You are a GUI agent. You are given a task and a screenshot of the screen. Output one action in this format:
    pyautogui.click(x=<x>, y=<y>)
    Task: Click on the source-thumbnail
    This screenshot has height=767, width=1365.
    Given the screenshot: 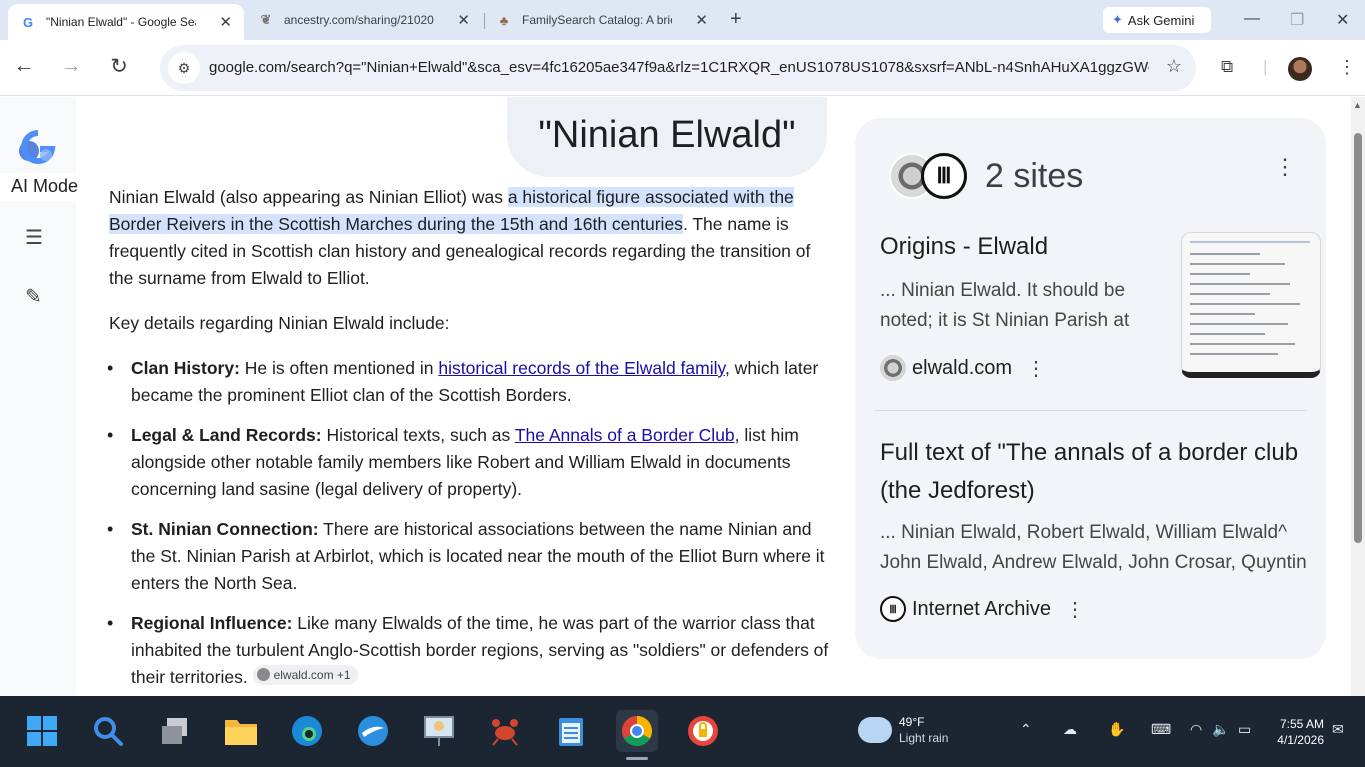 What is the action you would take?
    pyautogui.click(x=1251, y=305)
    